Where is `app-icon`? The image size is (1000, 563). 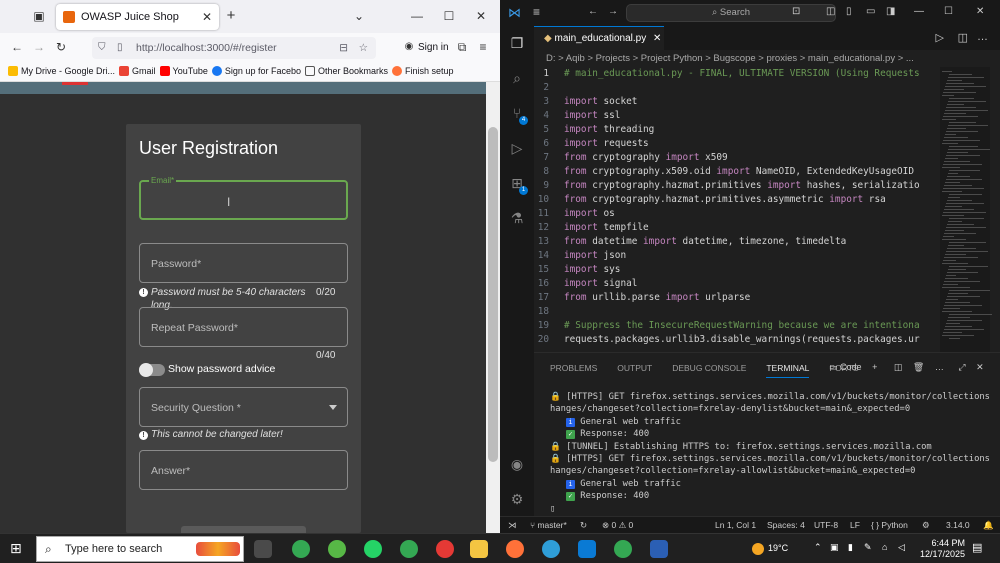
app-icon is located at coordinates (445, 549).